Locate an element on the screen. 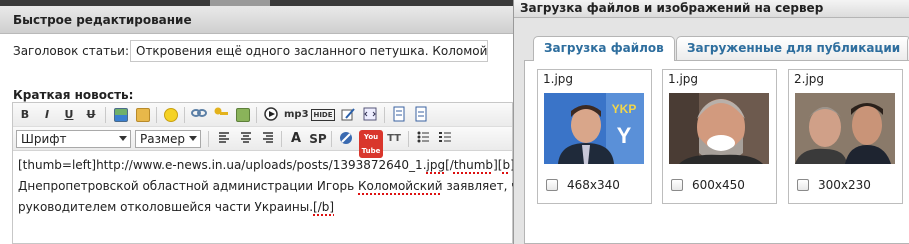 The height and width of the screenshot is (244, 909). color-button: A is located at coordinates (296, 139).